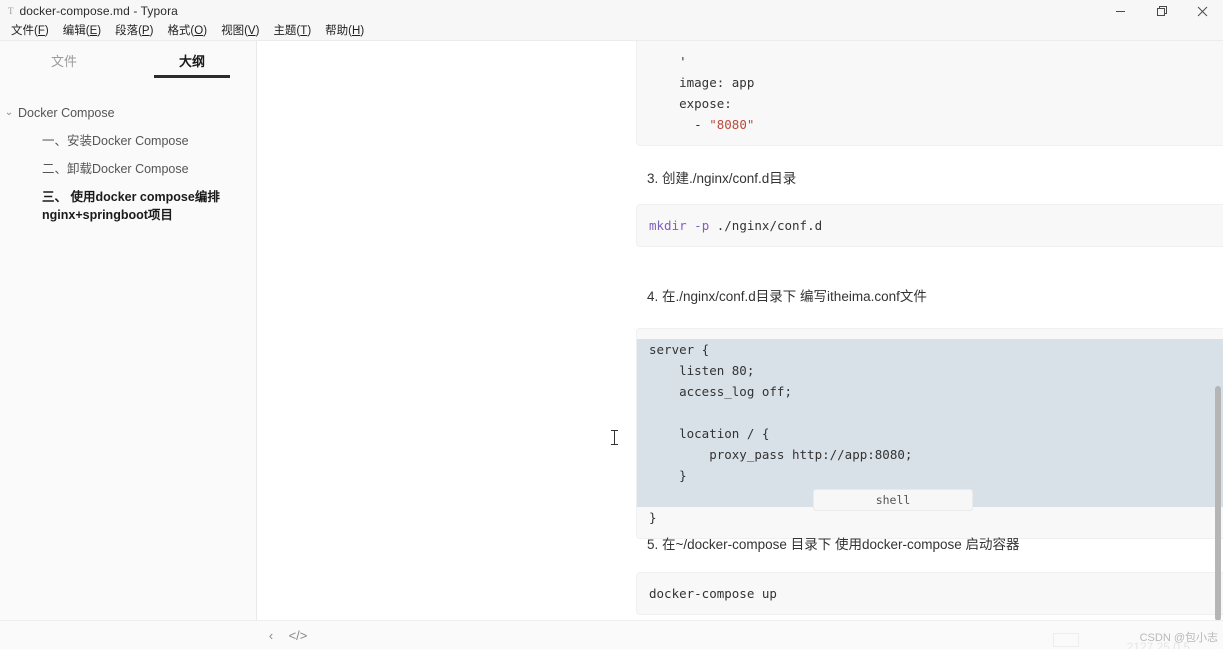 Image resolution: width=1223 pixels, height=649 pixels. I want to click on code-token: access_log off;, so click(720, 391).